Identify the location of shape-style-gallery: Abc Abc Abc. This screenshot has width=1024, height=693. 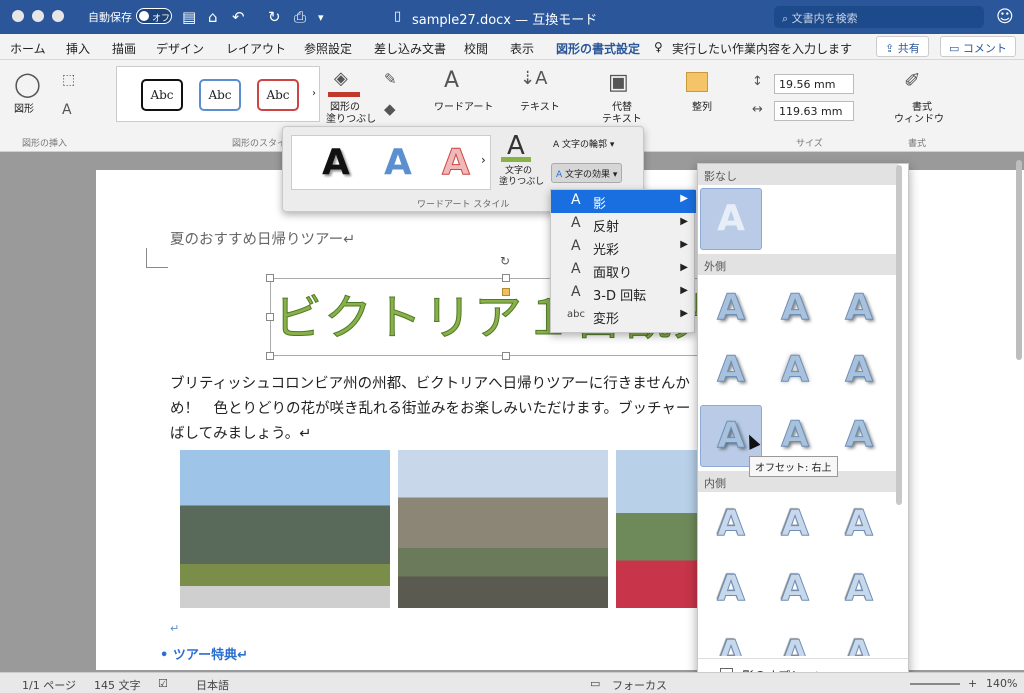
(218, 94).